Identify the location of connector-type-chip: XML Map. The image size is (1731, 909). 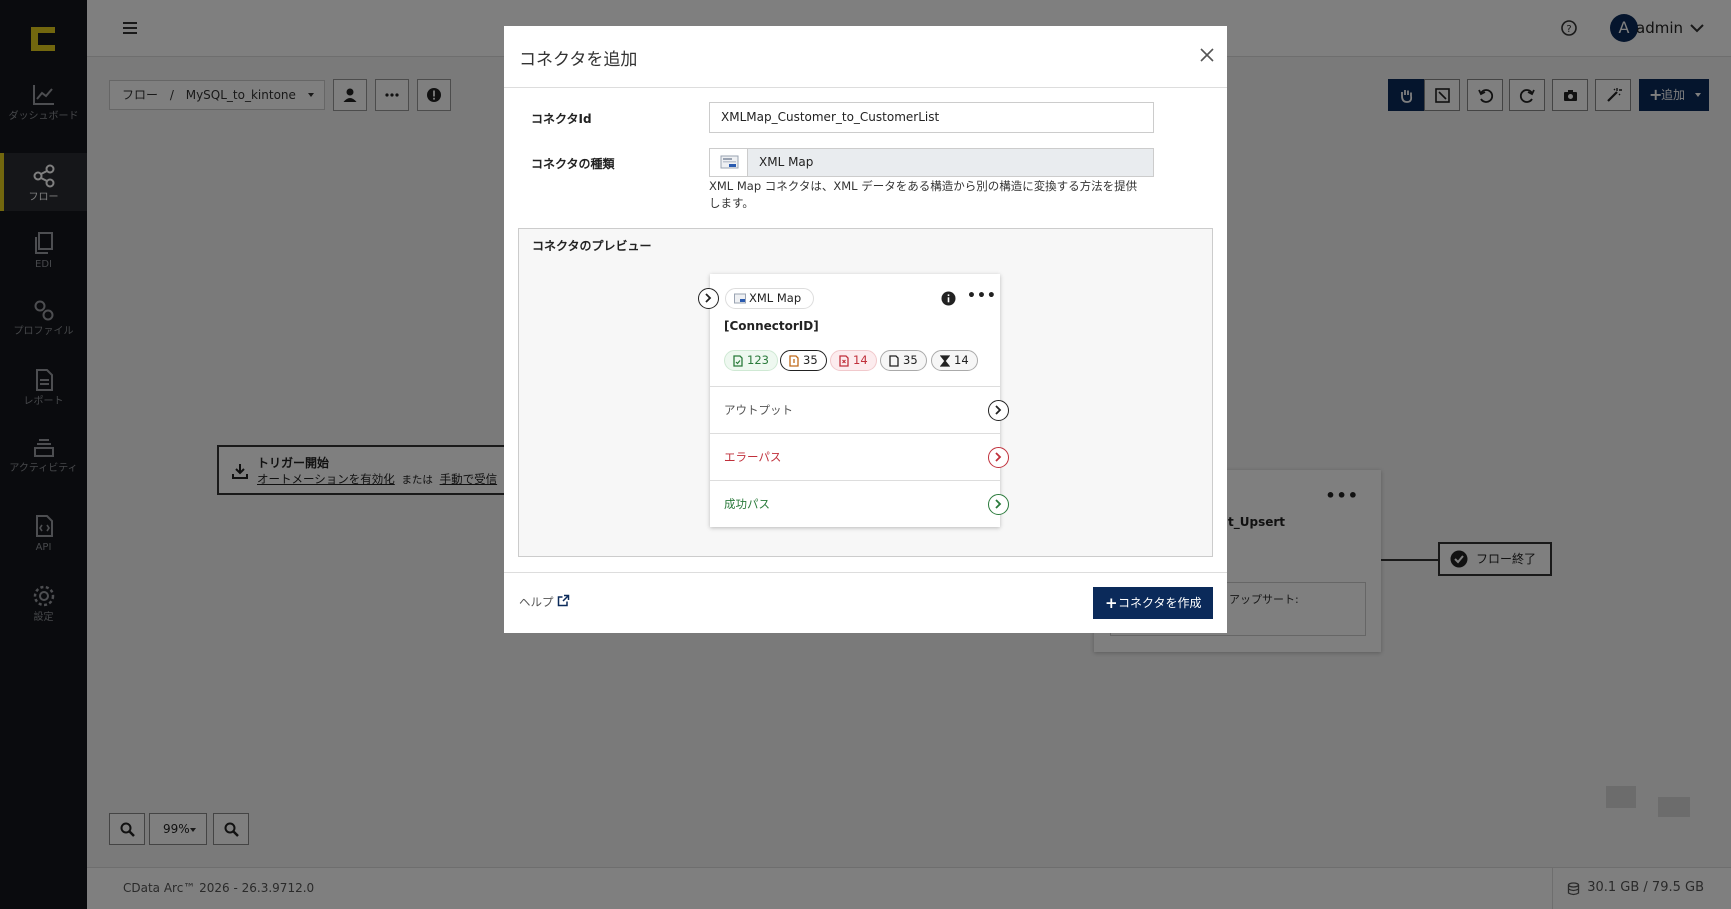
(770, 298).